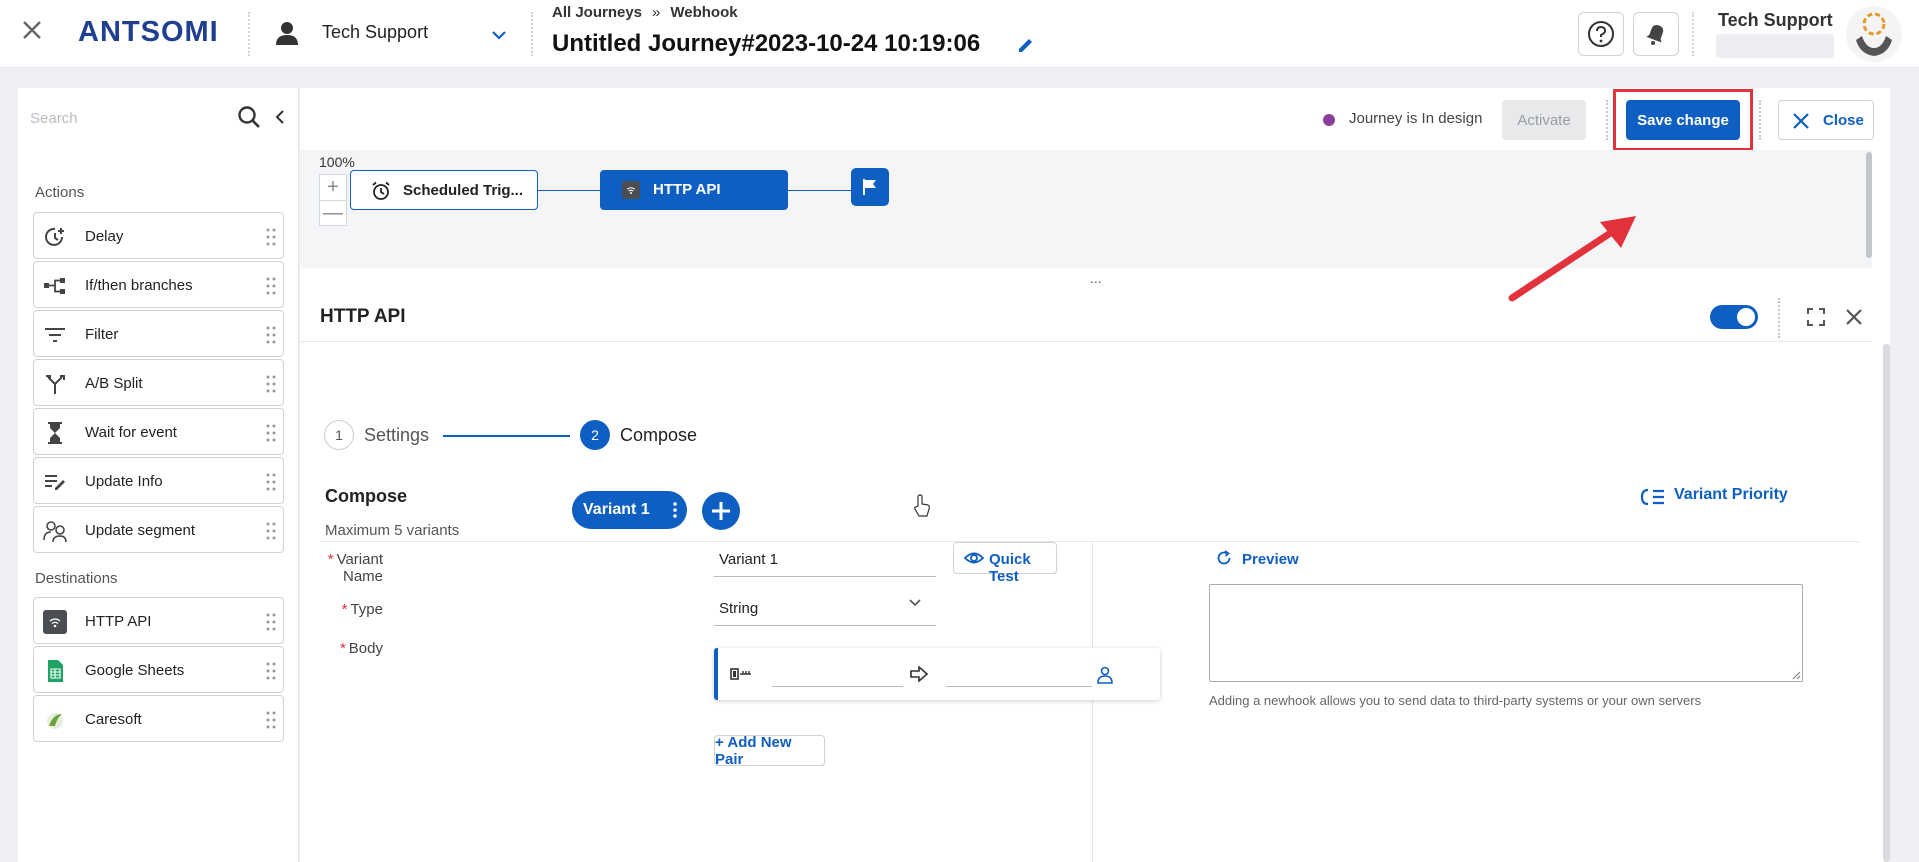  What do you see at coordinates (359, 568) in the screenshot?
I see `field-label: Variant Name` at bounding box center [359, 568].